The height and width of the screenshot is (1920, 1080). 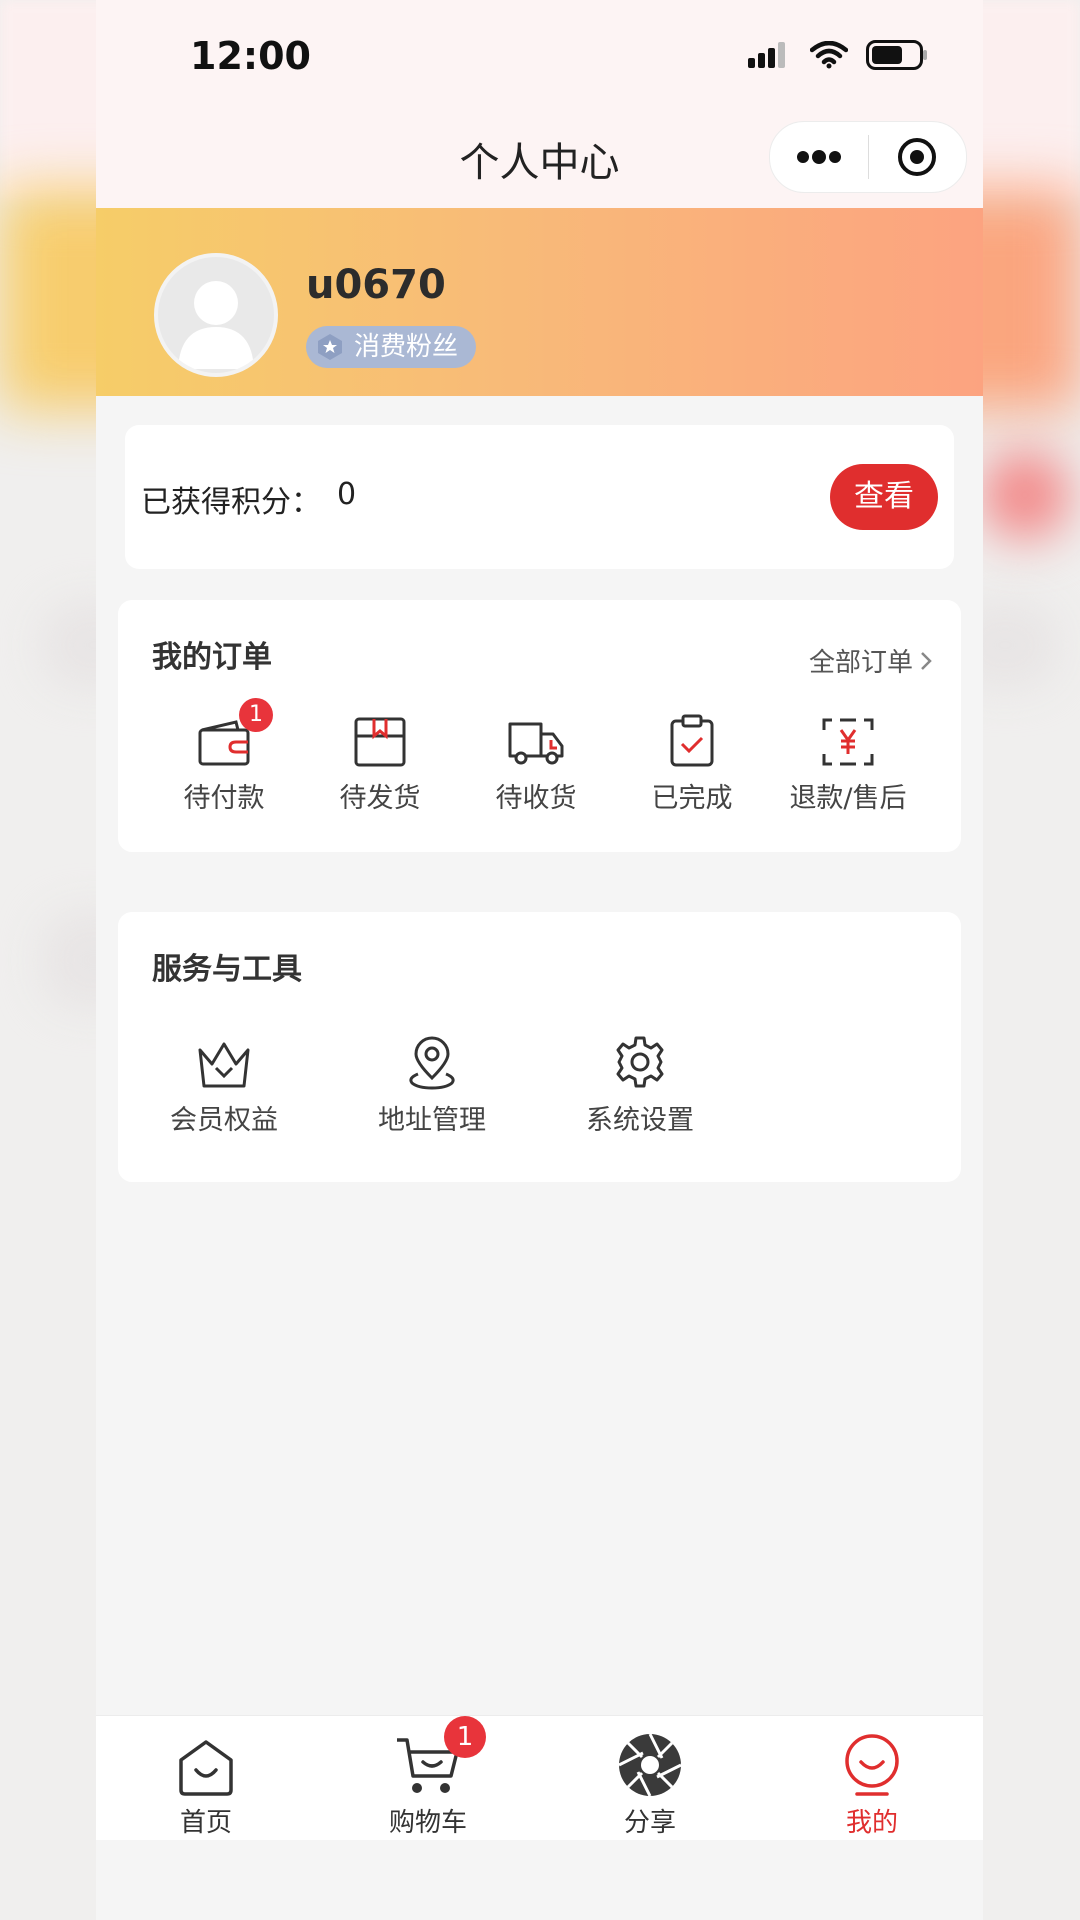 What do you see at coordinates (539, 497) in the screenshot?
I see `points-card: 已获得积分： 0 查看` at bounding box center [539, 497].